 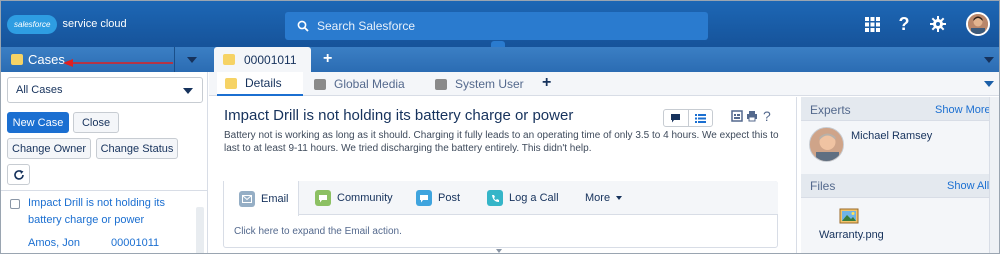 I want to click on chat-bubble-icon, so click(x=676, y=118).